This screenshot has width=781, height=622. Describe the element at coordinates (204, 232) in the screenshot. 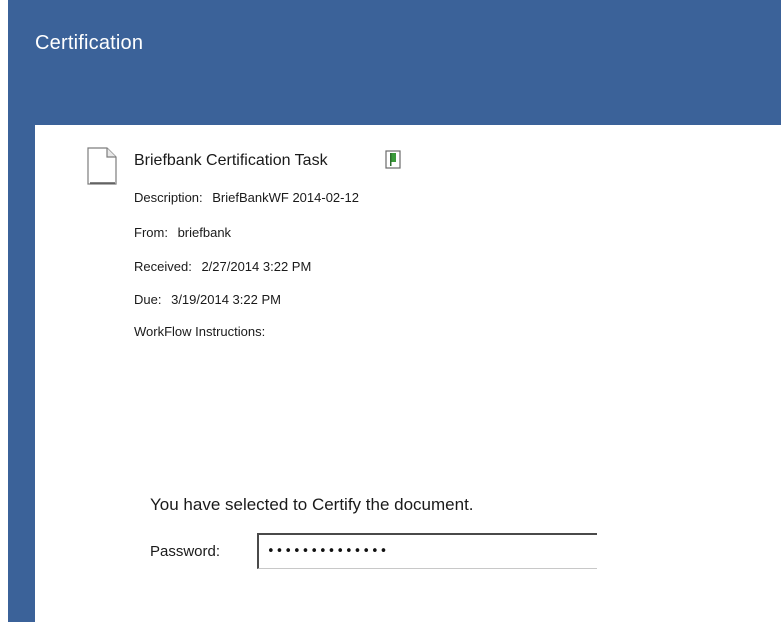

I see `from-value: briefbank` at that location.